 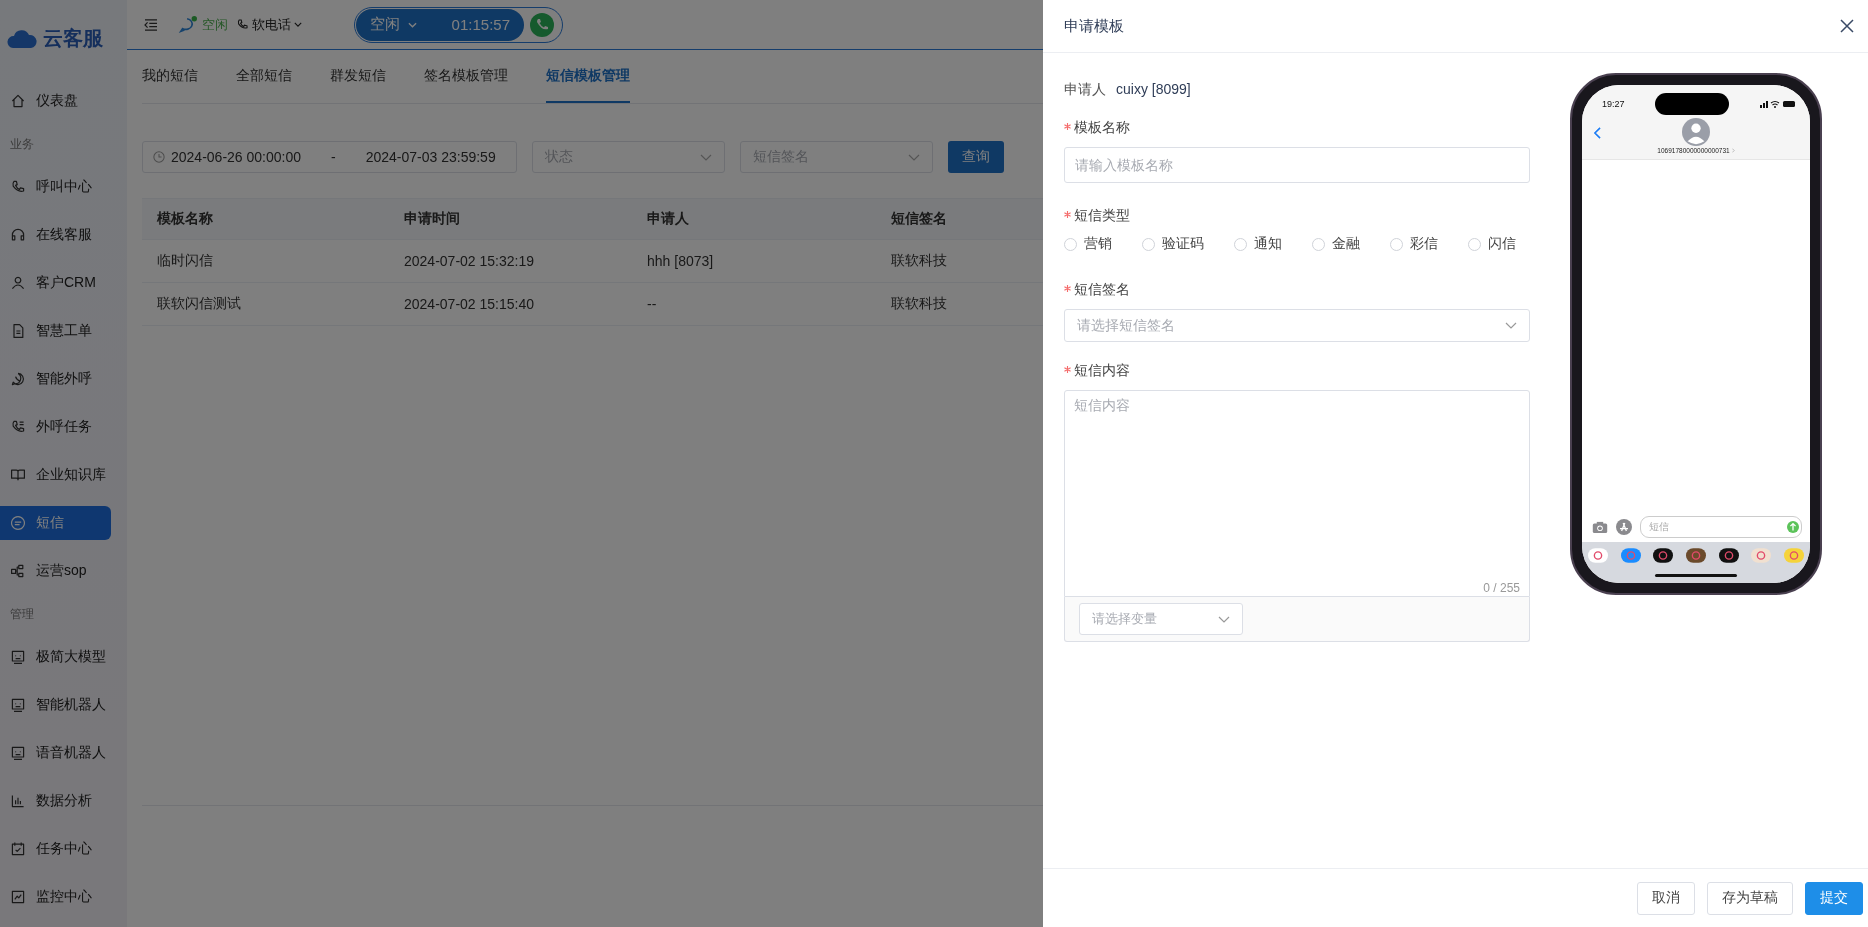 What do you see at coordinates (265, 219) in the screenshot?
I see `column-header: 模板名称` at bounding box center [265, 219].